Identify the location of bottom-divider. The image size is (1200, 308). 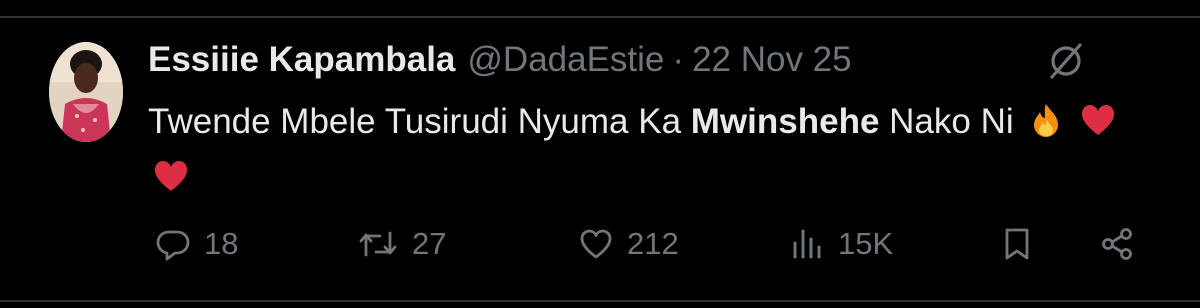
(600, 301).